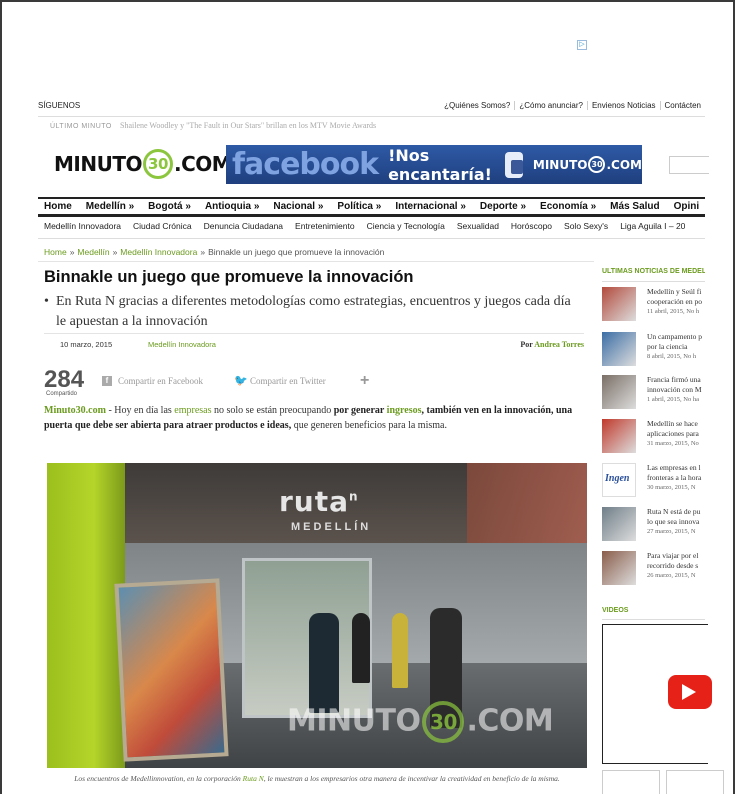 The width and height of the screenshot is (735, 794). What do you see at coordinates (55, 252) in the screenshot?
I see `breadcrumb-home: Home` at bounding box center [55, 252].